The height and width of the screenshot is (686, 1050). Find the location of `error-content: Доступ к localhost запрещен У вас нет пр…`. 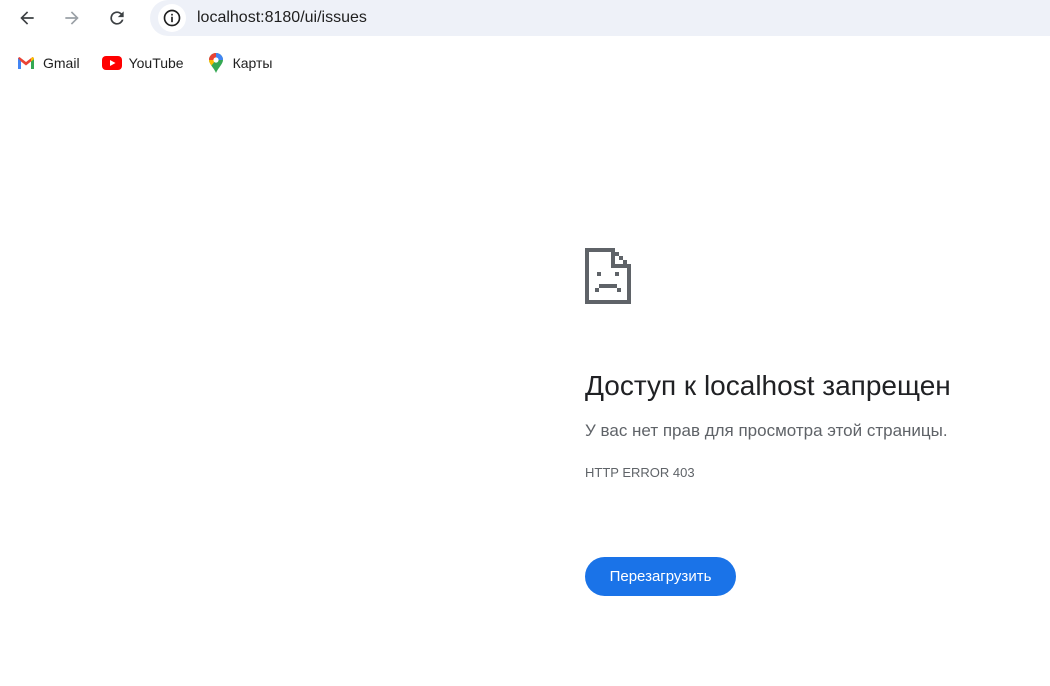

error-content: Доступ к localhost запрещен У вас нет пр… is located at coordinates (810, 365).